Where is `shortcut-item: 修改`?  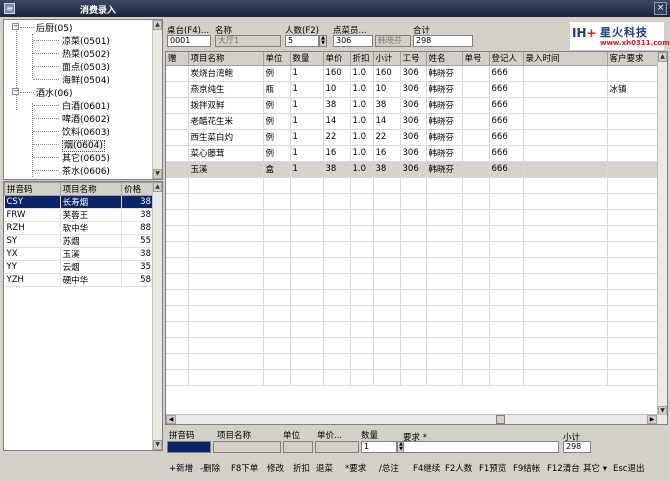
shortcut-item: 修改 is located at coordinates (275, 468).